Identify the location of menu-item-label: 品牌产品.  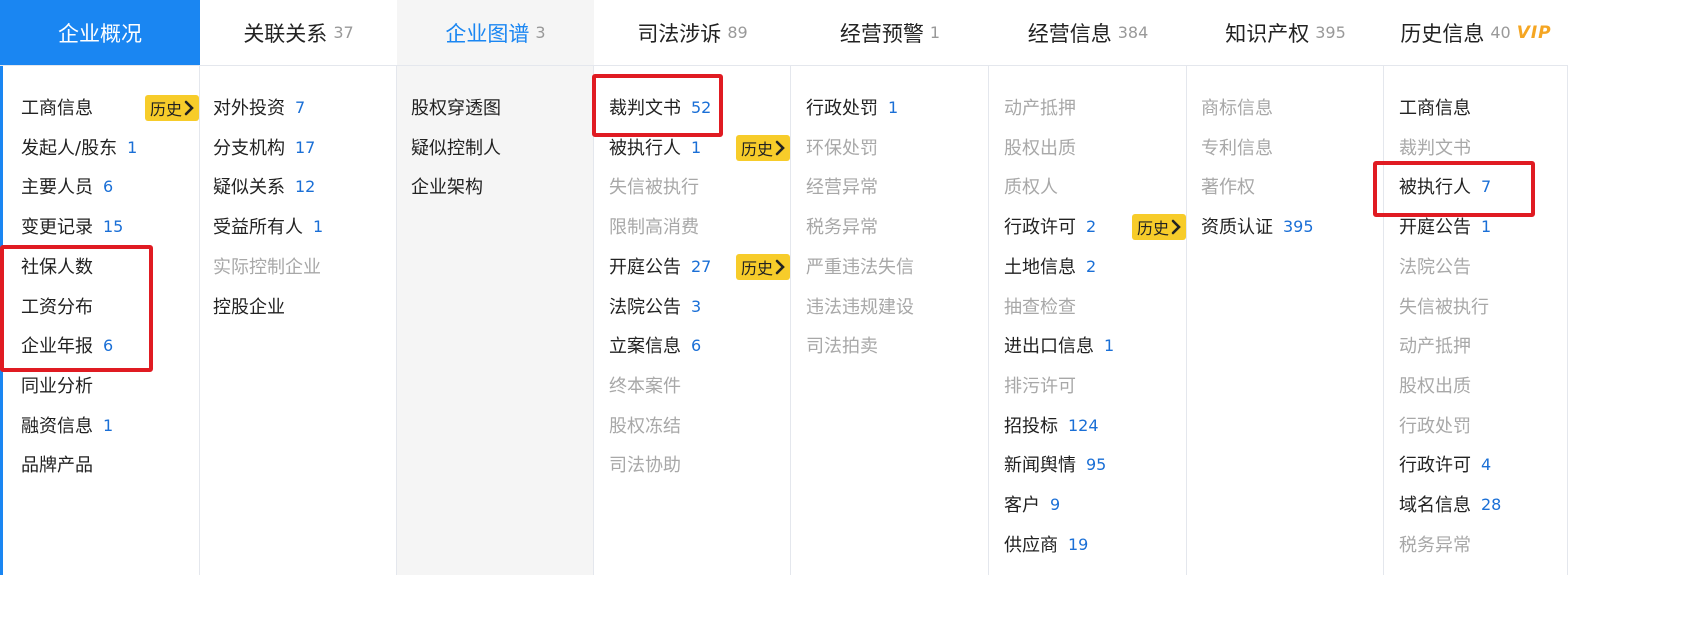
(57, 465).